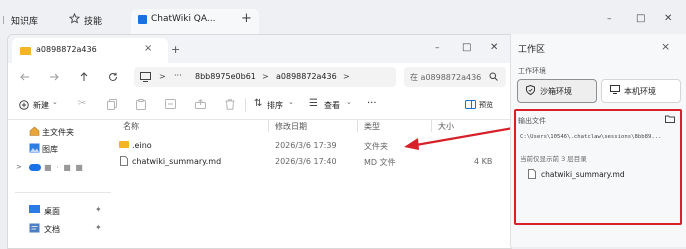  What do you see at coordinates (466, 47) in the screenshot?
I see `explorer-maximize-button: □` at bounding box center [466, 47].